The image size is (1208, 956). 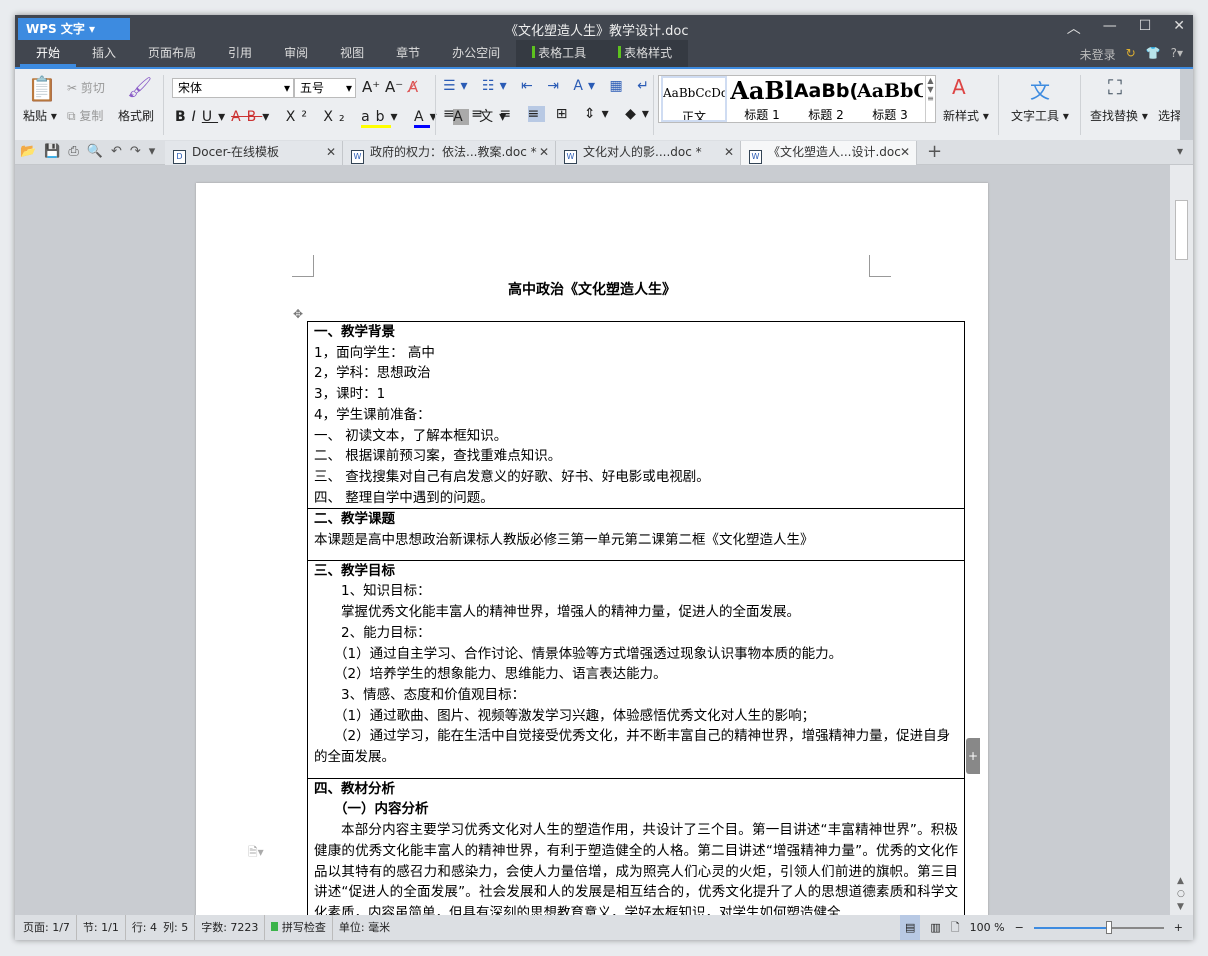 What do you see at coordinates (254, 153) in the screenshot?
I see `tab-docer: D Docer-在线模板 ✕` at bounding box center [254, 153].